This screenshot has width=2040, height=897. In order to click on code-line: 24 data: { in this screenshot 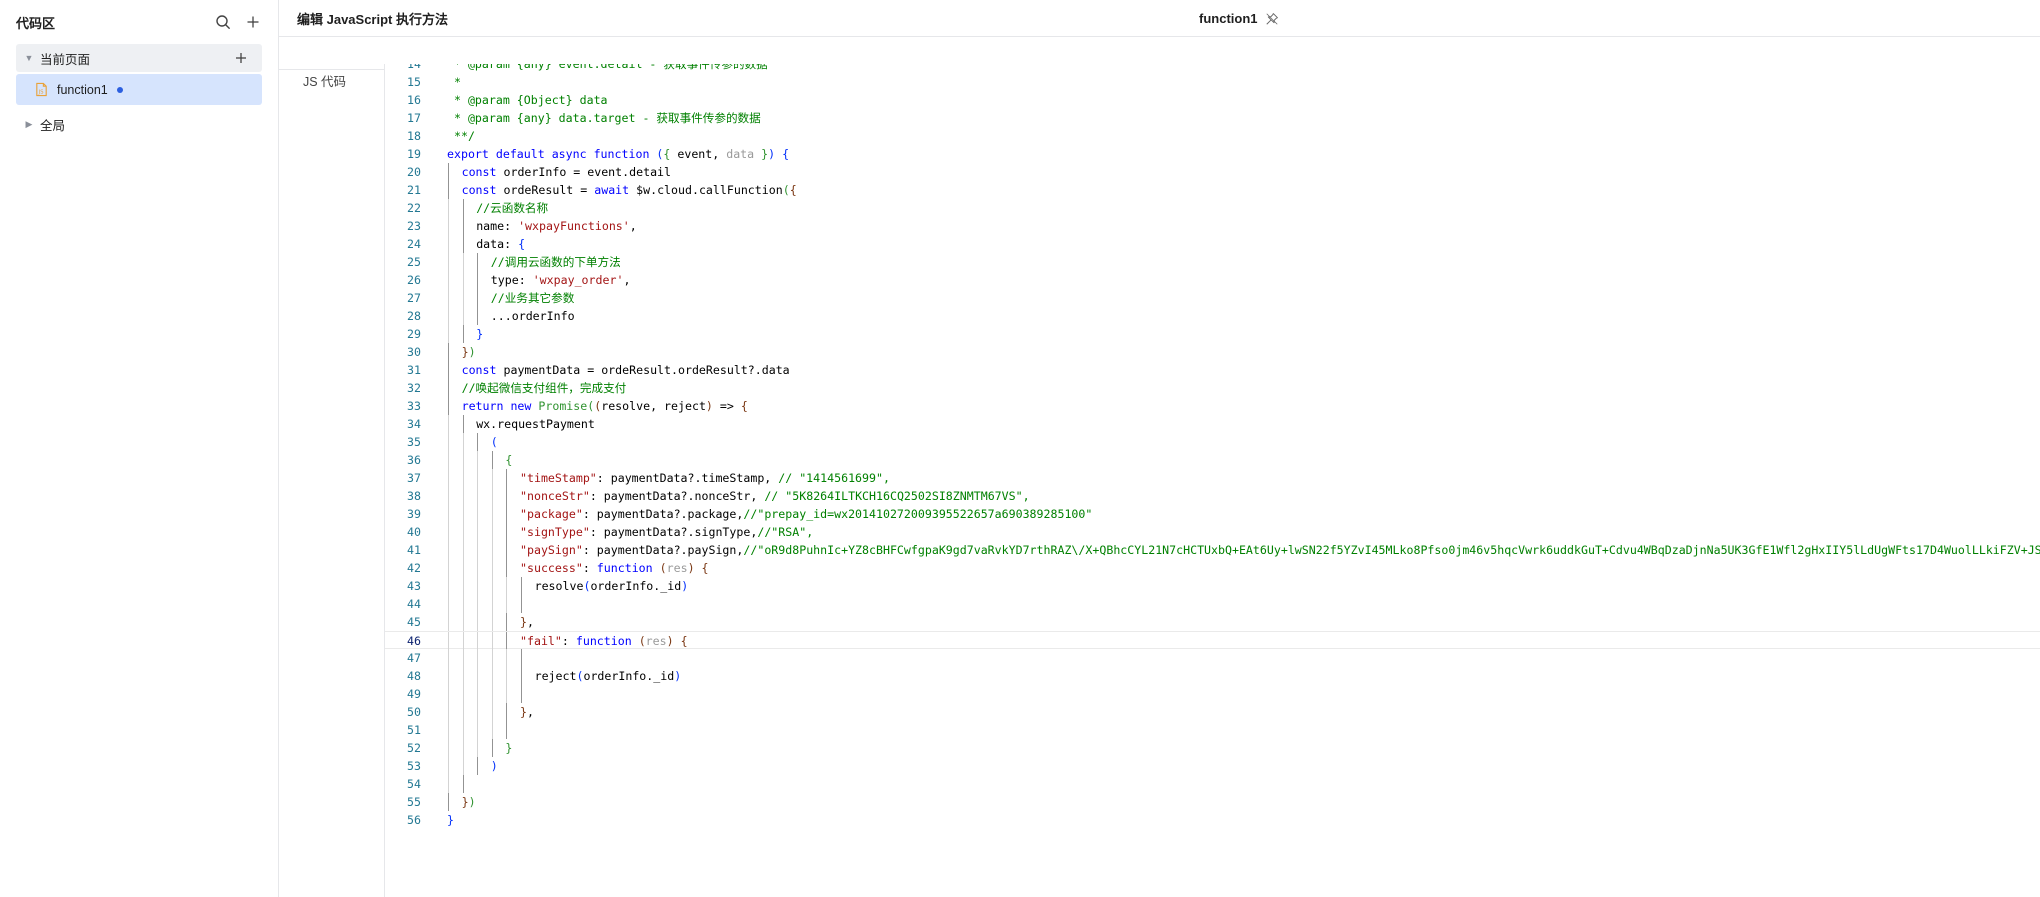, I will do `click(1212, 244)`.